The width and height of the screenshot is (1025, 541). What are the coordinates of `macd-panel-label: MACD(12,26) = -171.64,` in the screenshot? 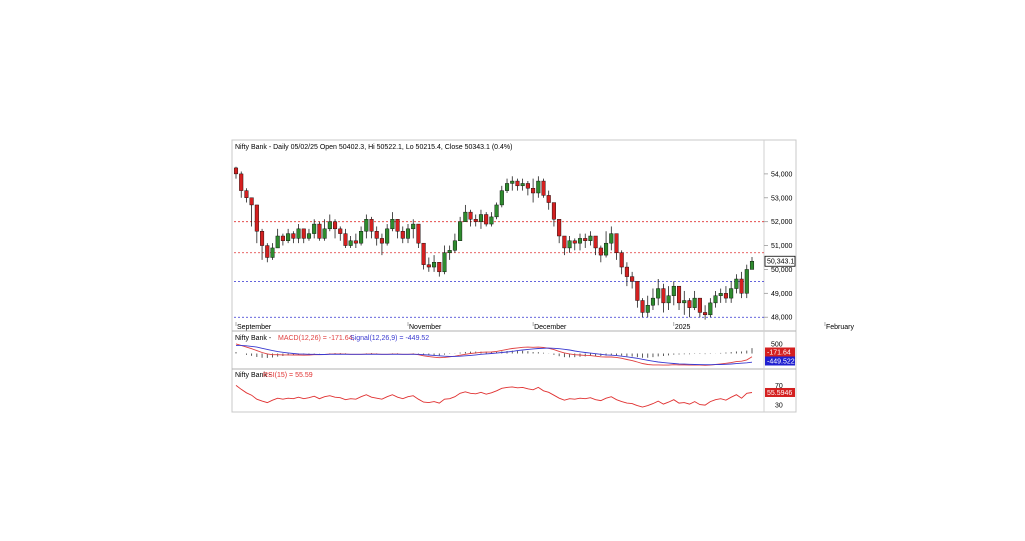 It's located at (316, 338).